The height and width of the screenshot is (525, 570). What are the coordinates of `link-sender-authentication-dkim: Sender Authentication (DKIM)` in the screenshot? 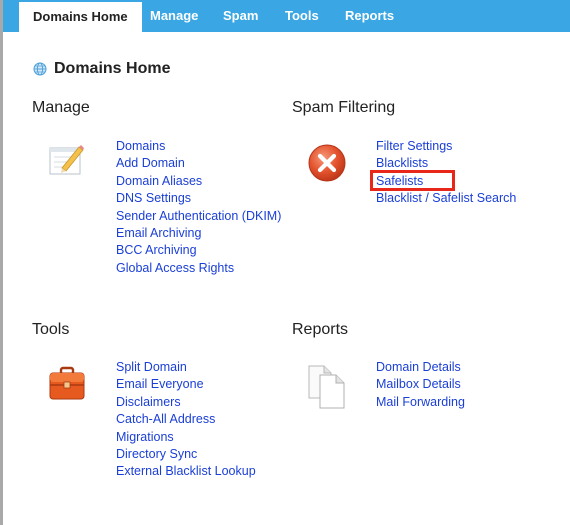 It's located at (198, 216).